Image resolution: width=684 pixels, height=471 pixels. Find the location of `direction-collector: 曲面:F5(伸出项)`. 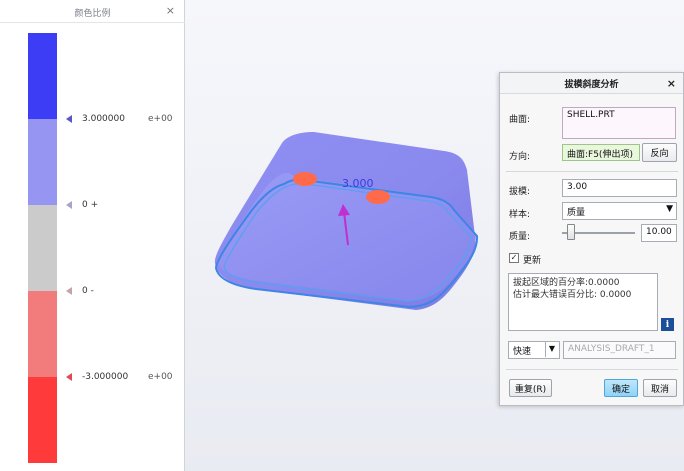

direction-collector: 曲面:F5(伸出项) is located at coordinates (601, 152).